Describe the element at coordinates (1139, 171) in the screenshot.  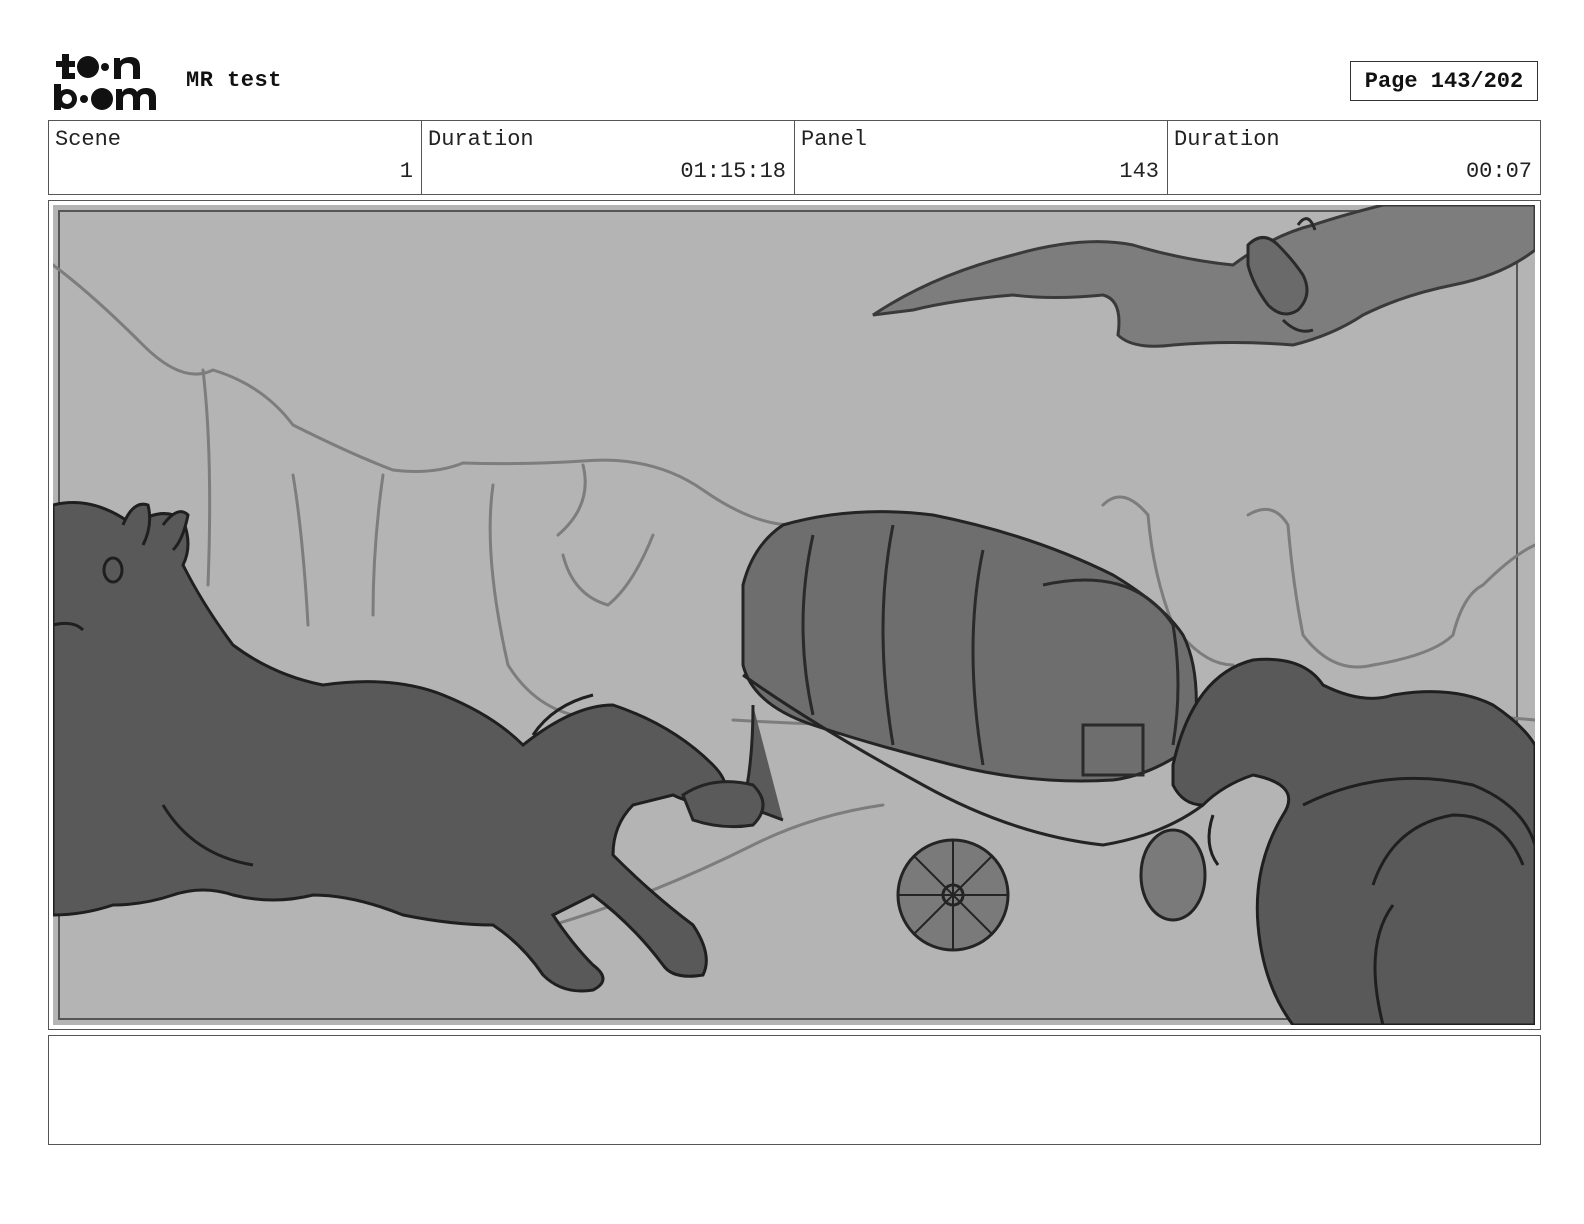
I see `panel-value: 143` at that location.